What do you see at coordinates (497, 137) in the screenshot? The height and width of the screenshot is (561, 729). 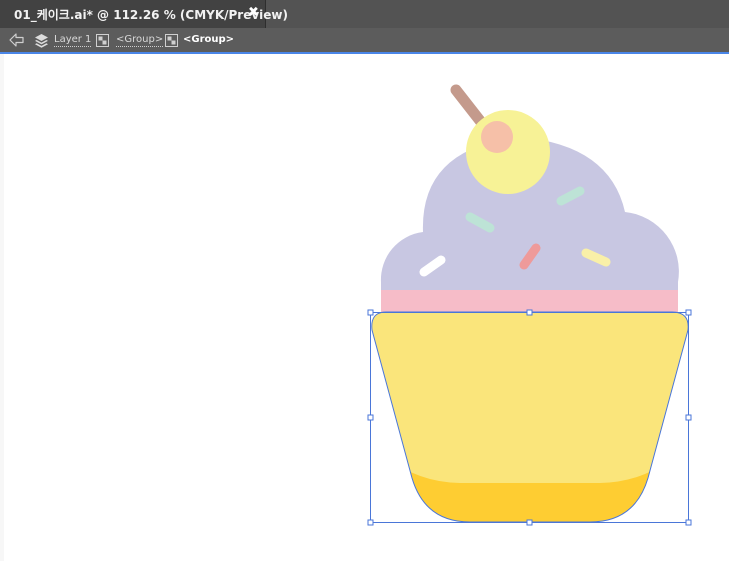 I see `cherry-highlight` at bounding box center [497, 137].